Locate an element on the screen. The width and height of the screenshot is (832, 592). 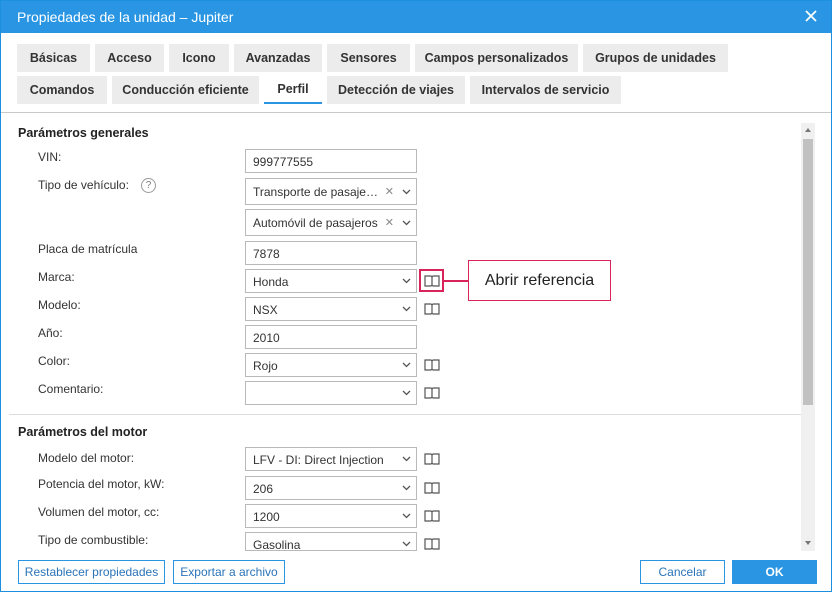
engine-parameters-title: Parámetros del motor is located at coordinates (83, 432).